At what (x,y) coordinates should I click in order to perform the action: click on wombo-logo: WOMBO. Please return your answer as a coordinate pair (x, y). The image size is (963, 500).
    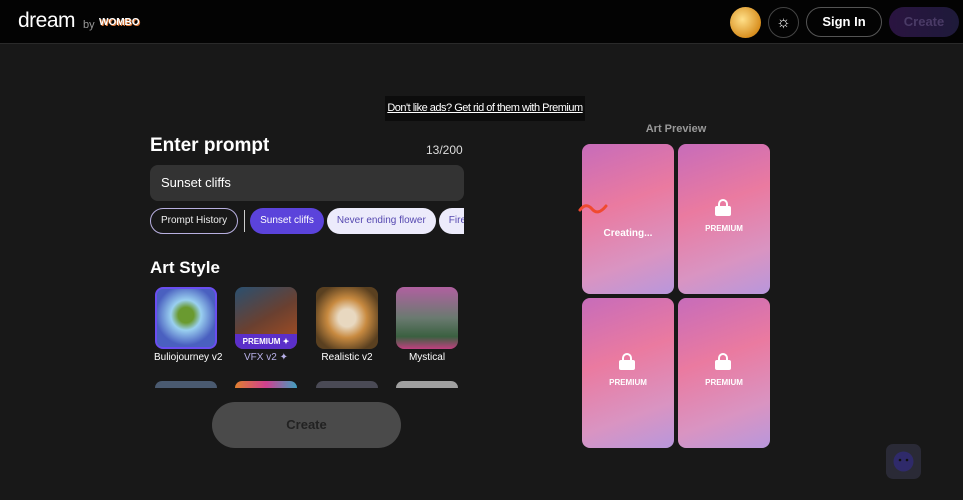
    Looking at the image, I should click on (119, 22).